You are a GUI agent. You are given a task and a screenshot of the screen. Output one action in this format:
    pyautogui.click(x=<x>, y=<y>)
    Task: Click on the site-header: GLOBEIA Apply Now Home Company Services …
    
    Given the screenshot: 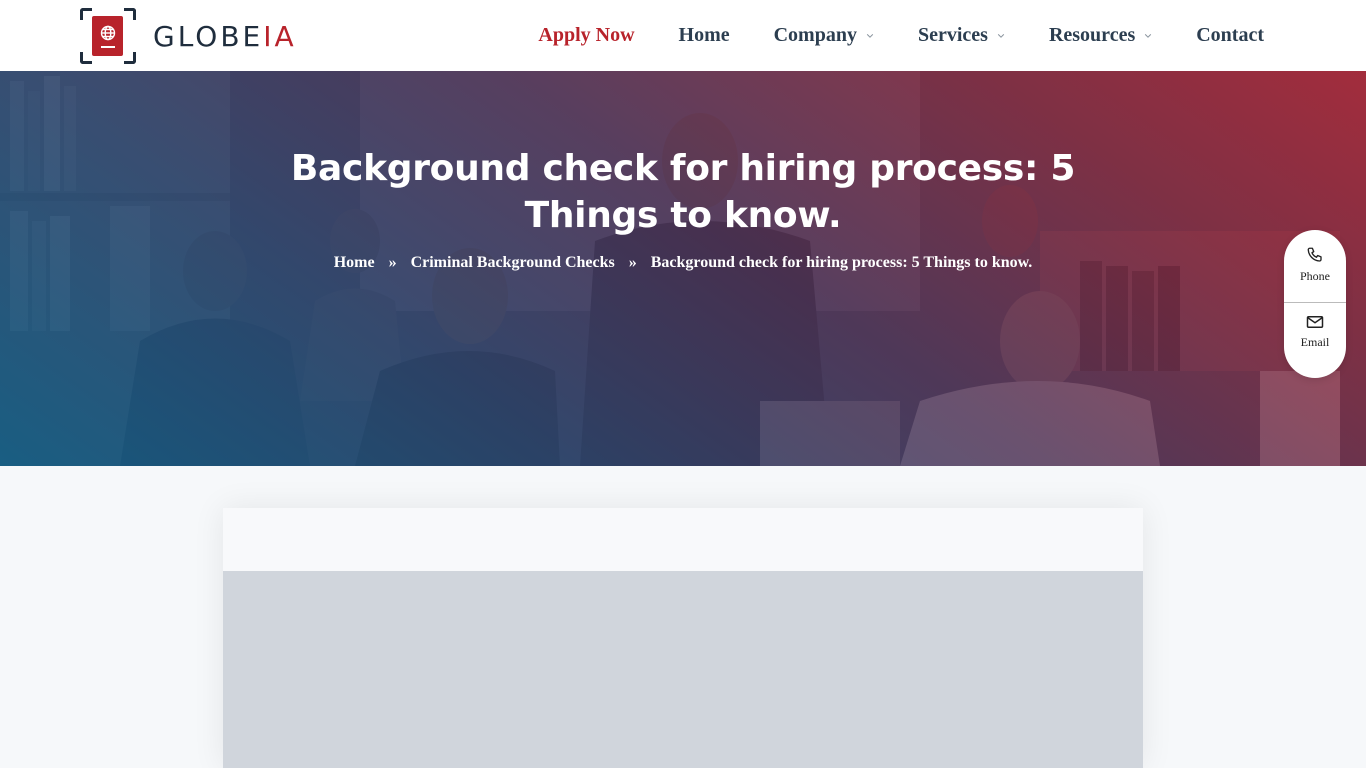 What is the action you would take?
    pyautogui.click(x=683, y=35)
    